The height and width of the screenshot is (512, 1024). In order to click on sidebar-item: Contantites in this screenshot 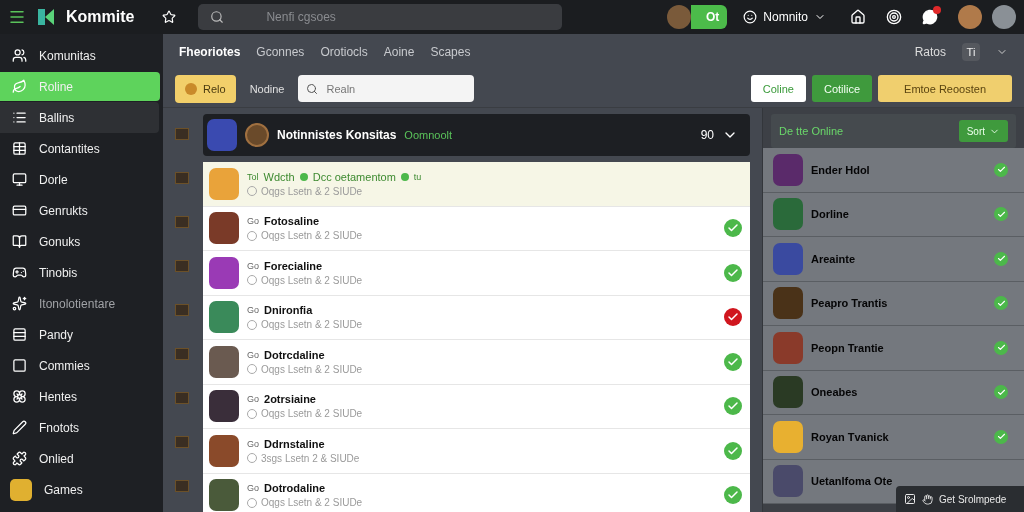, I will do `click(79, 148)`.